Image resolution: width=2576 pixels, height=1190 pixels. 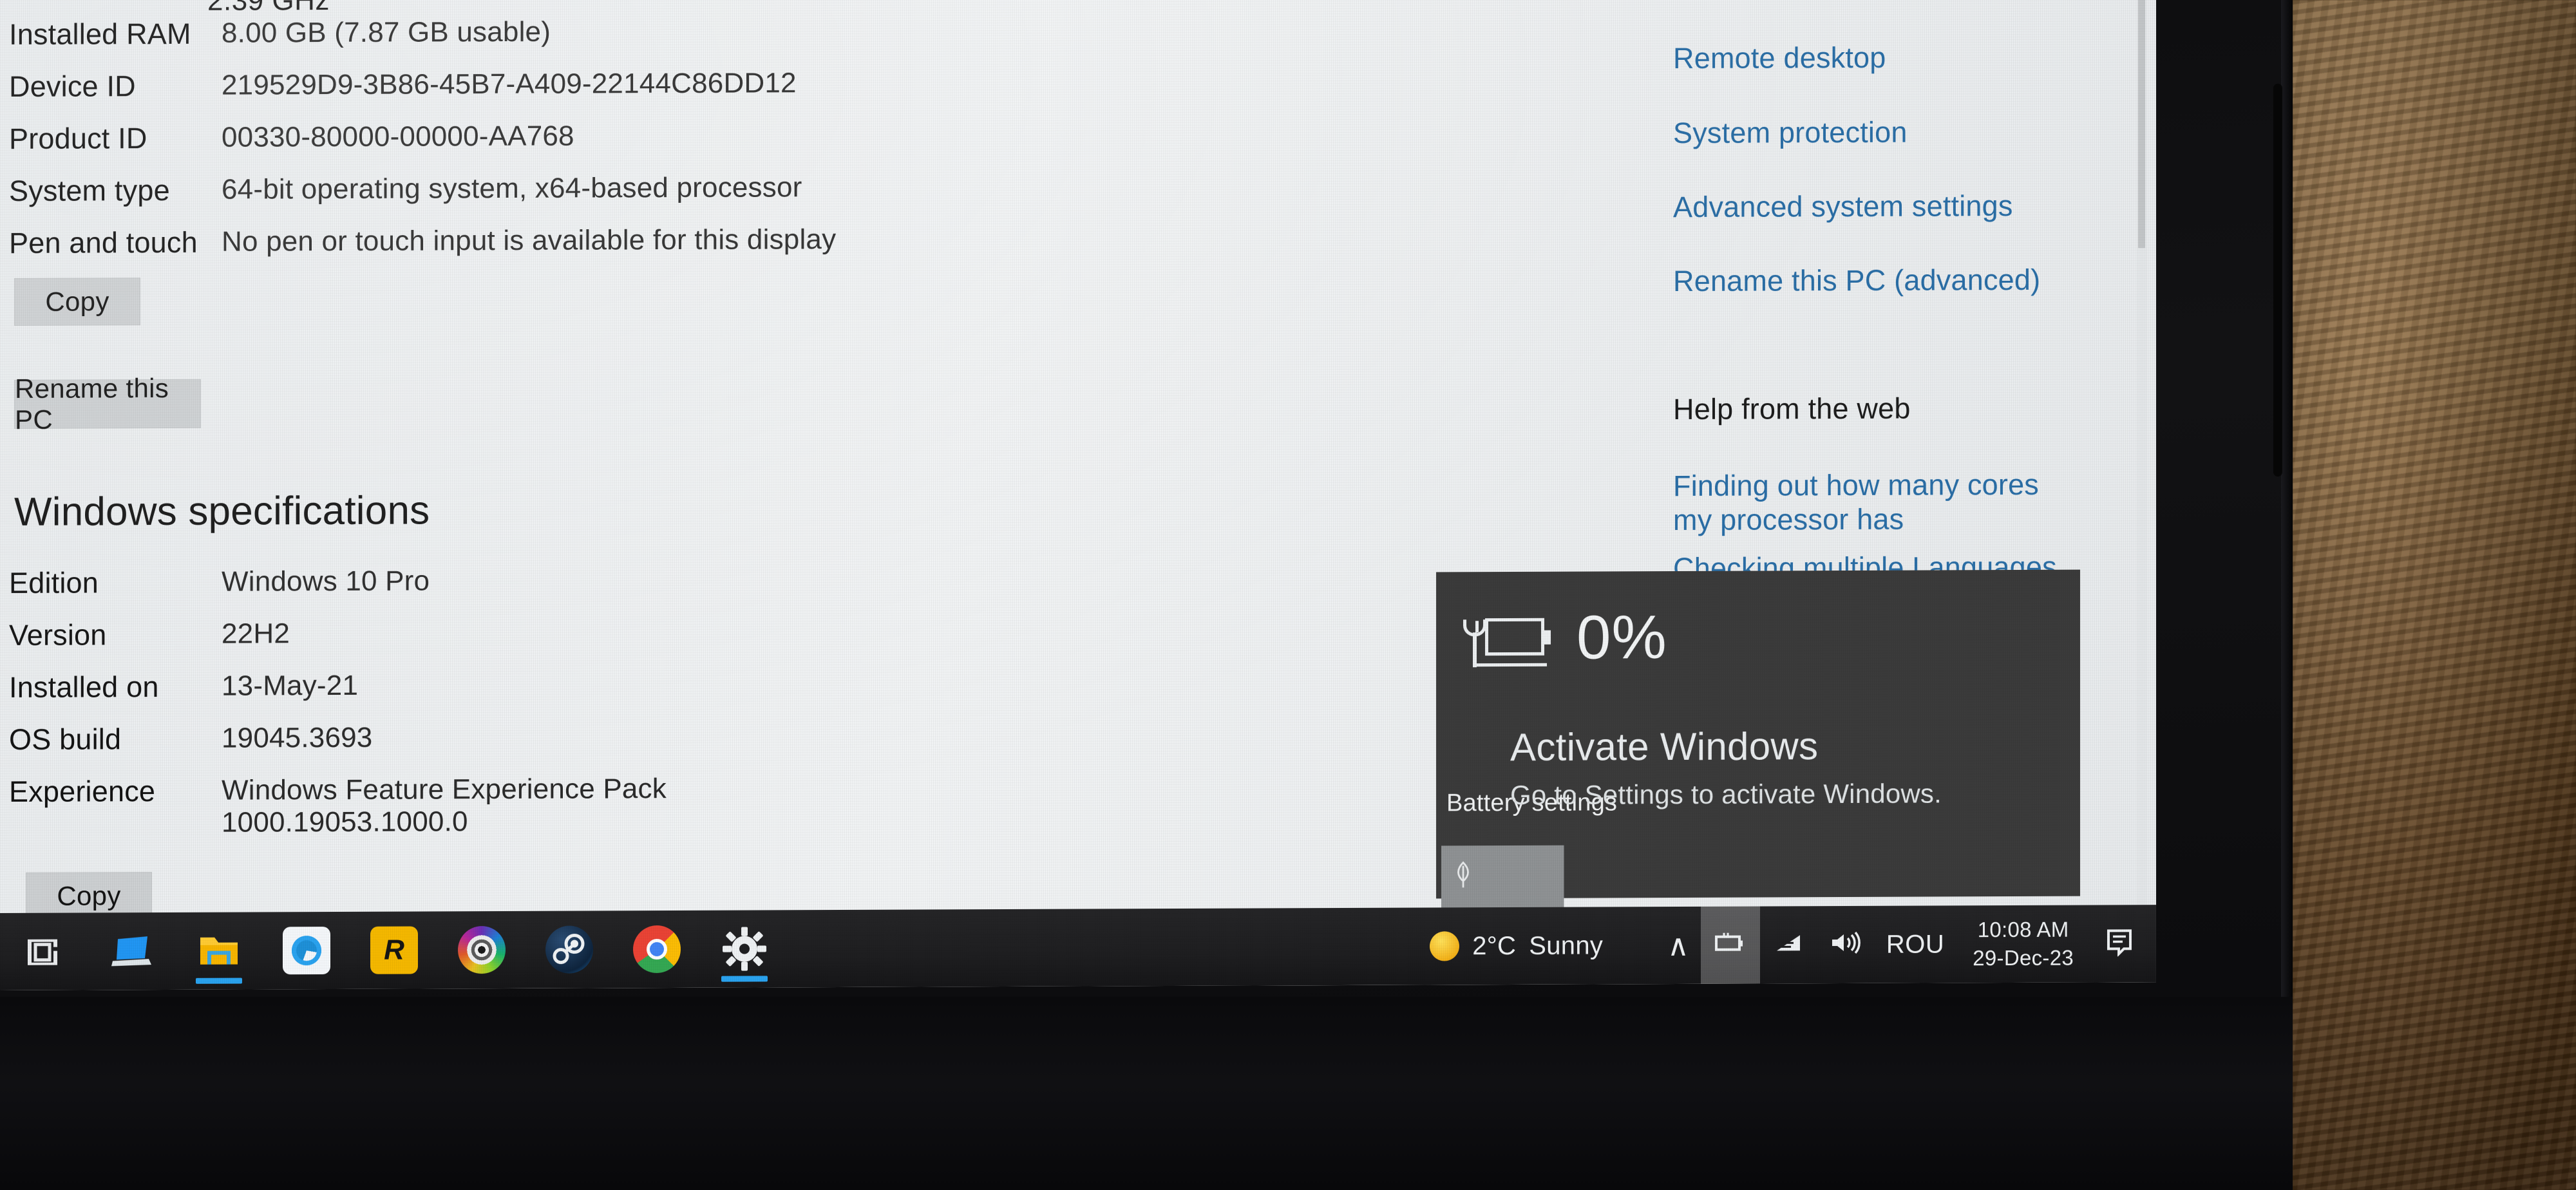 I want to click on laptop-icon, so click(x=131, y=951).